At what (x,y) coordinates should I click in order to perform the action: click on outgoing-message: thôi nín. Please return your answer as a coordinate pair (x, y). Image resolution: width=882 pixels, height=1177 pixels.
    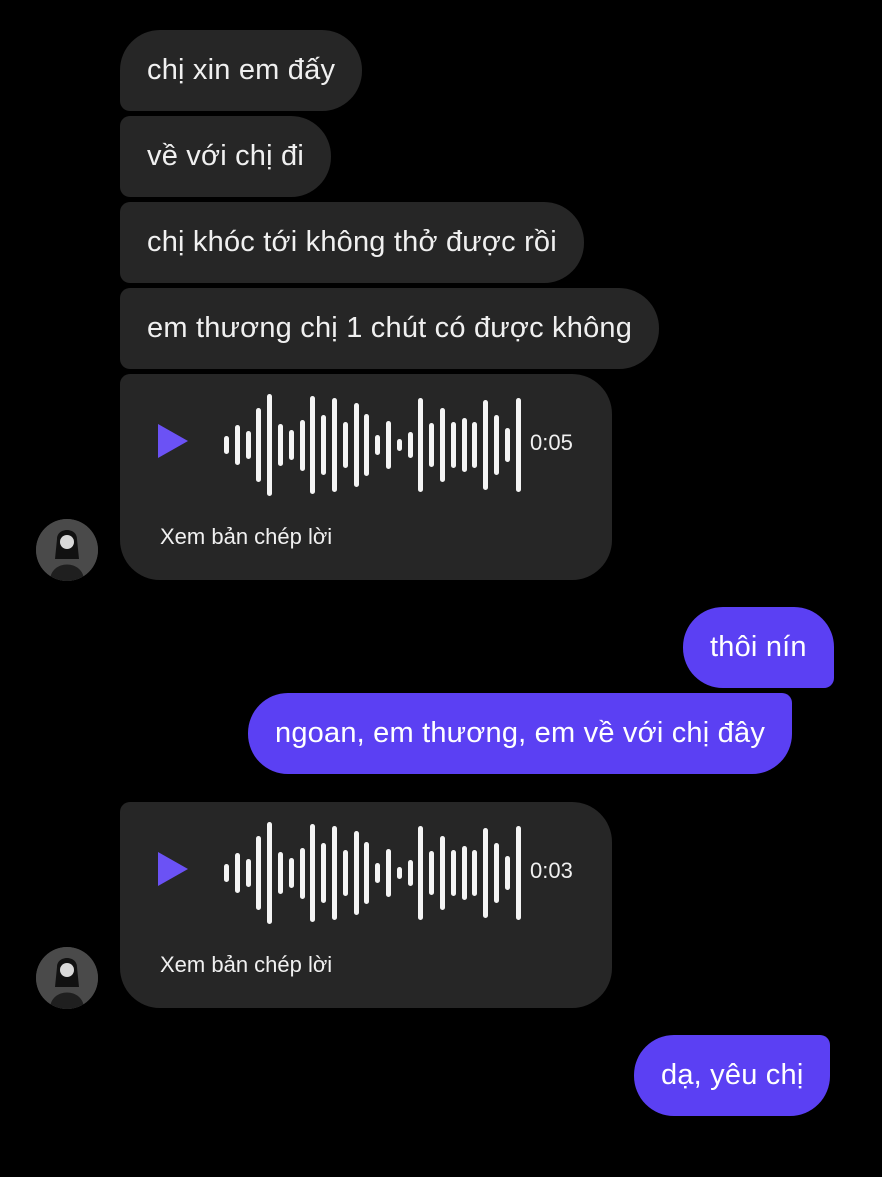
    Looking at the image, I should click on (758, 647).